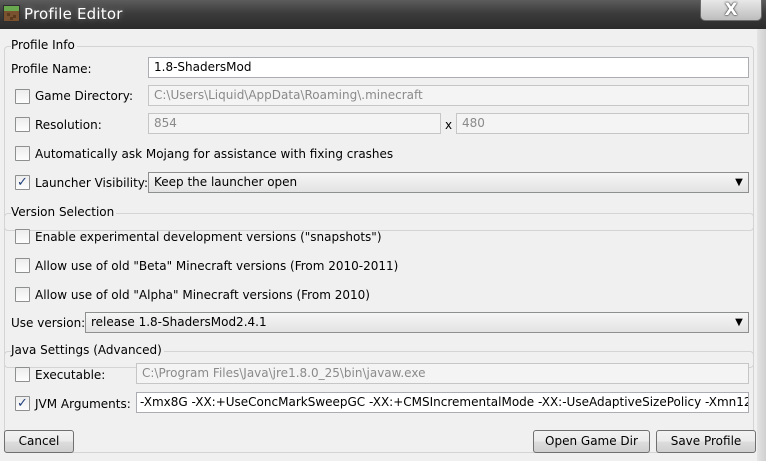 The width and height of the screenshot is (766, 461). Describe the element at coordinates (22, 374) in the screenshot. I see `executable-checkbox` at that location.